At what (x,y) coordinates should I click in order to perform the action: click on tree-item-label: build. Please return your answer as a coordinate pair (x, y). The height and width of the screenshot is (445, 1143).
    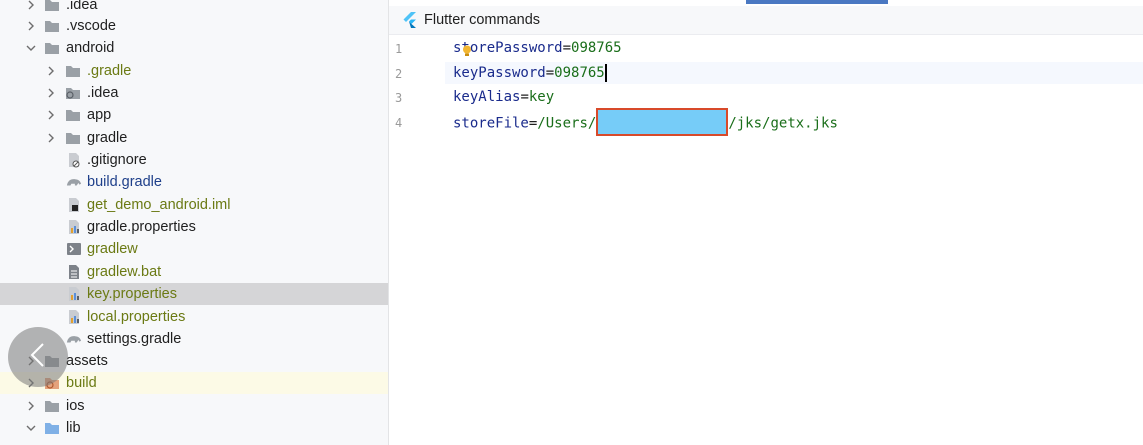
    Looking at the image, I should click on (81, 383).